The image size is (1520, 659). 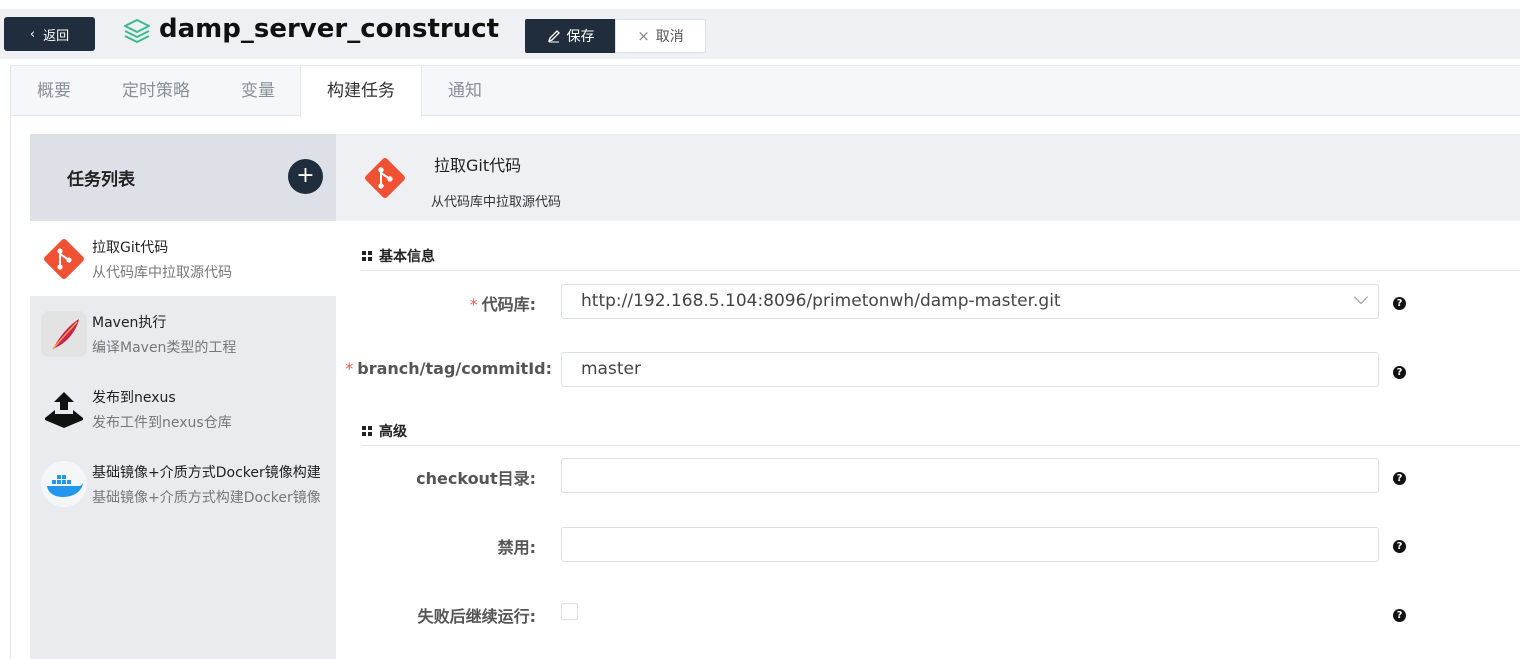 I want to click on add-task-button: +, so click(x=305, y=176).